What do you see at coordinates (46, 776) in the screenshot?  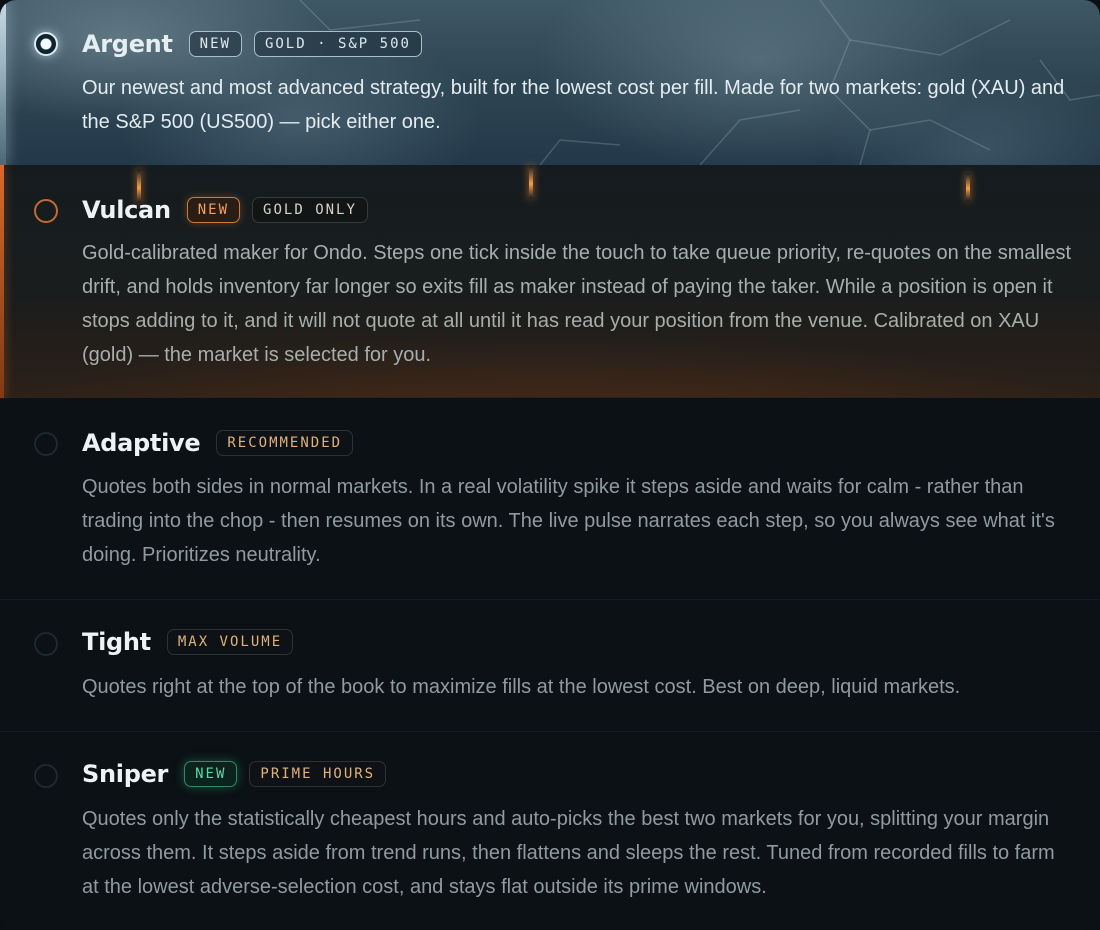 I see `radio-sniper` at bounding box center [46, 776].